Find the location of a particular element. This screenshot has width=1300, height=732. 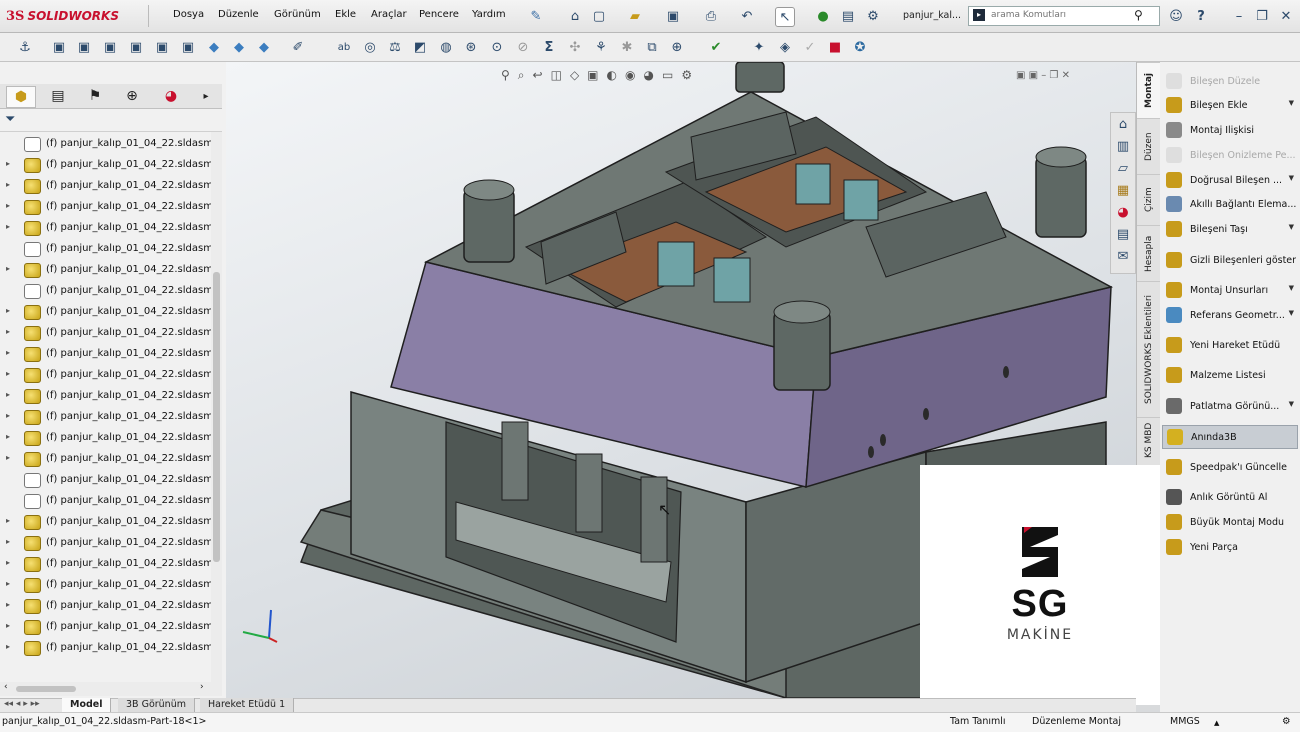

tab-montaj: Montaj is located at coordinates (1149, 90).